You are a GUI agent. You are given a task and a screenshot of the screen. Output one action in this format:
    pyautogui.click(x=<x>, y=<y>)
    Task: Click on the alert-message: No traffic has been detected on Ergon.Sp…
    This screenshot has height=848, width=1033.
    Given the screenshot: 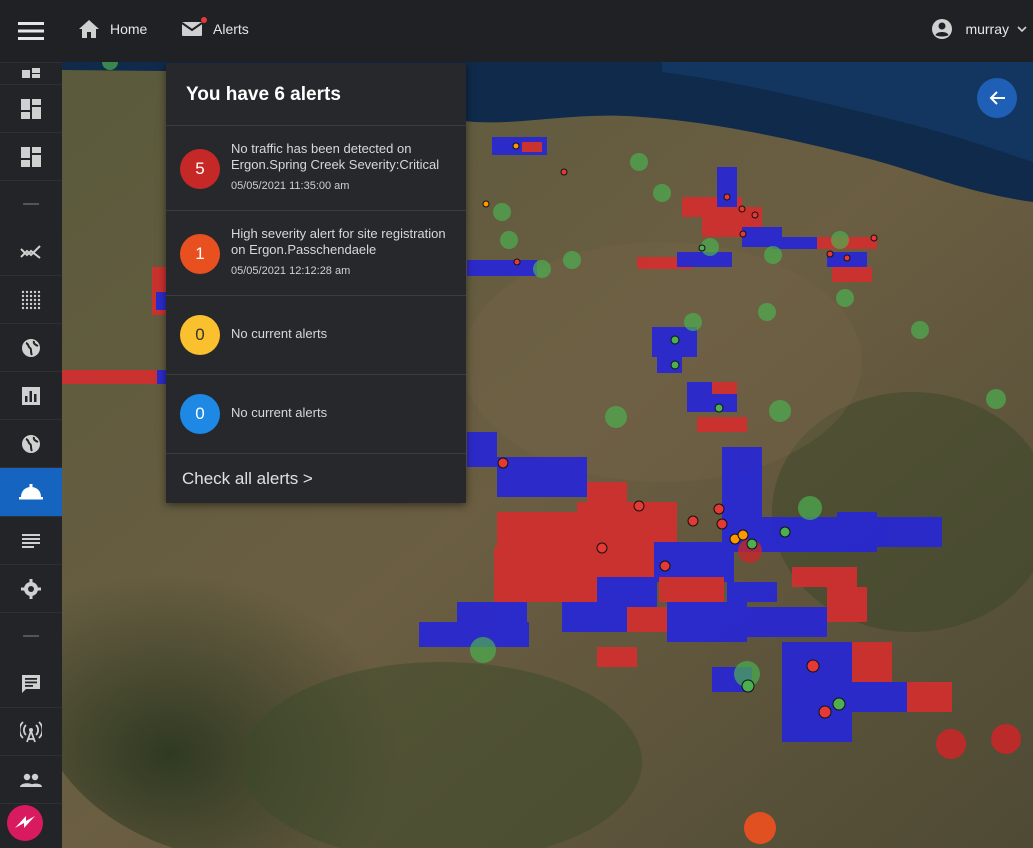 What is the action you would take?
    pyautogui.click(x=335, y=156)
    